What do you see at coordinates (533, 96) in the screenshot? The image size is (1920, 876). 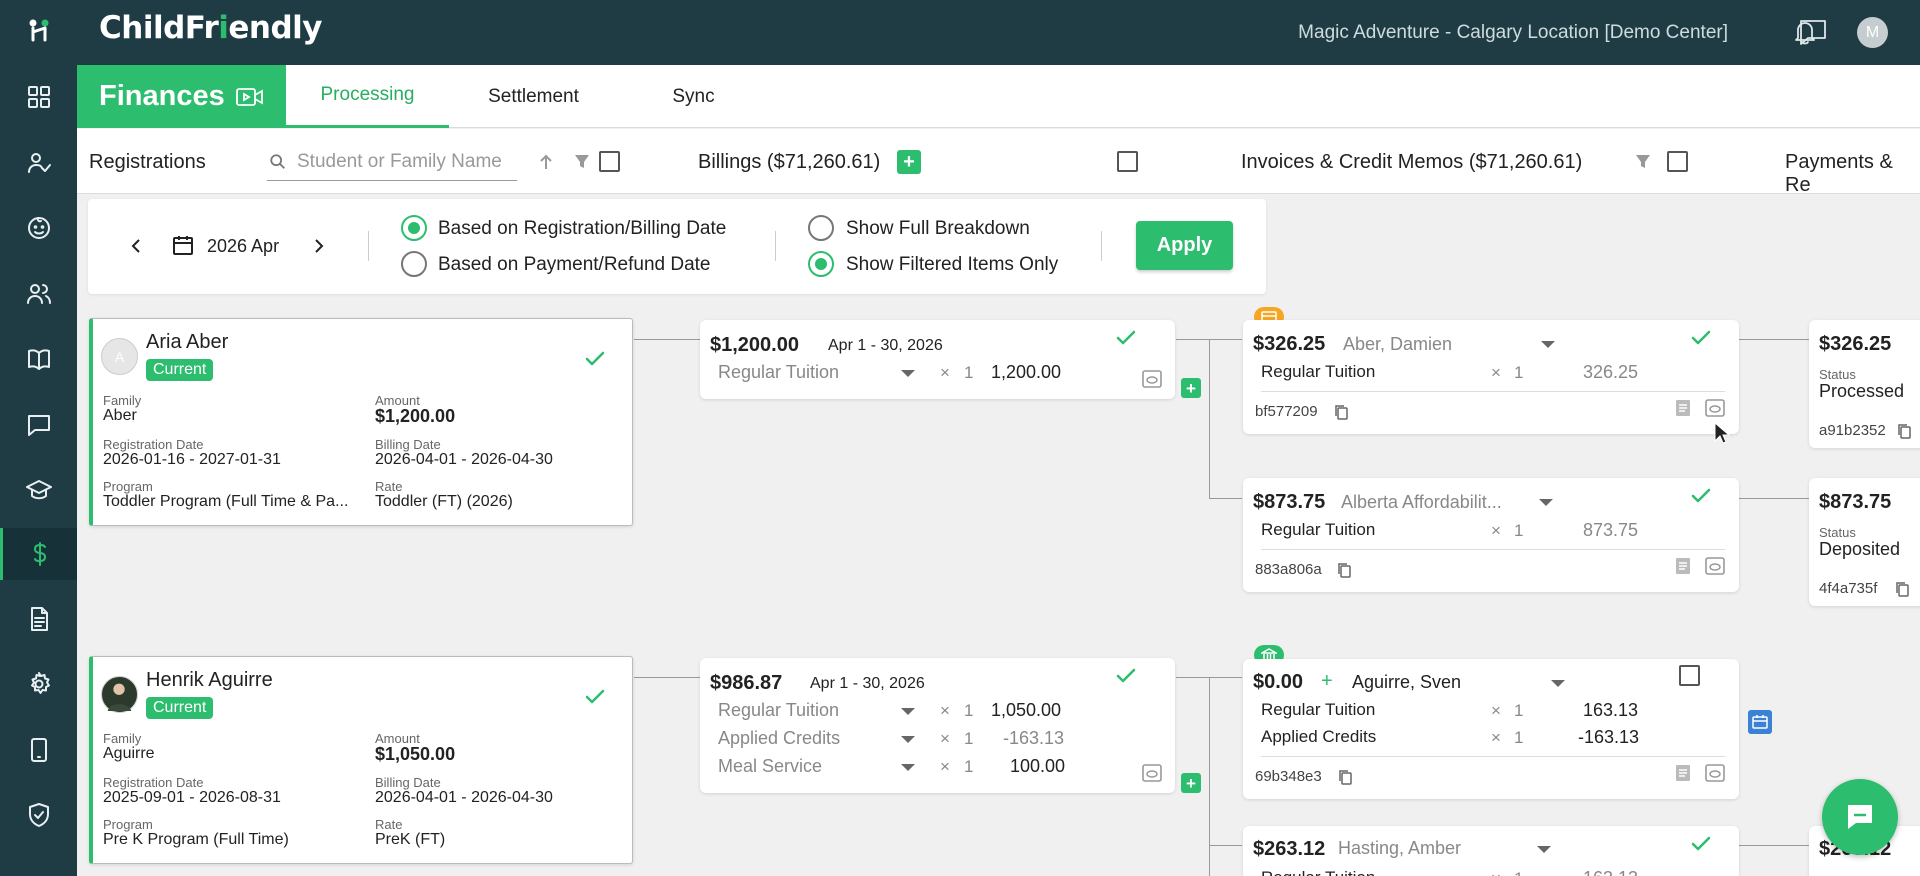 I see `tab-settlement: Settlement` at bounding box center [533, 96].